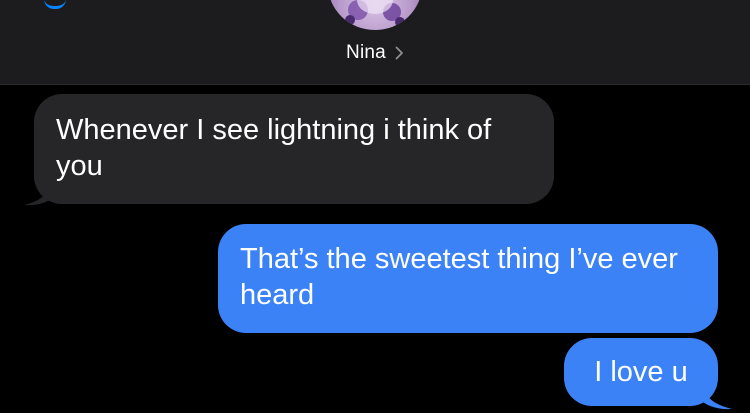  I want to click on contact-avatar-icon, so click(375, 15).